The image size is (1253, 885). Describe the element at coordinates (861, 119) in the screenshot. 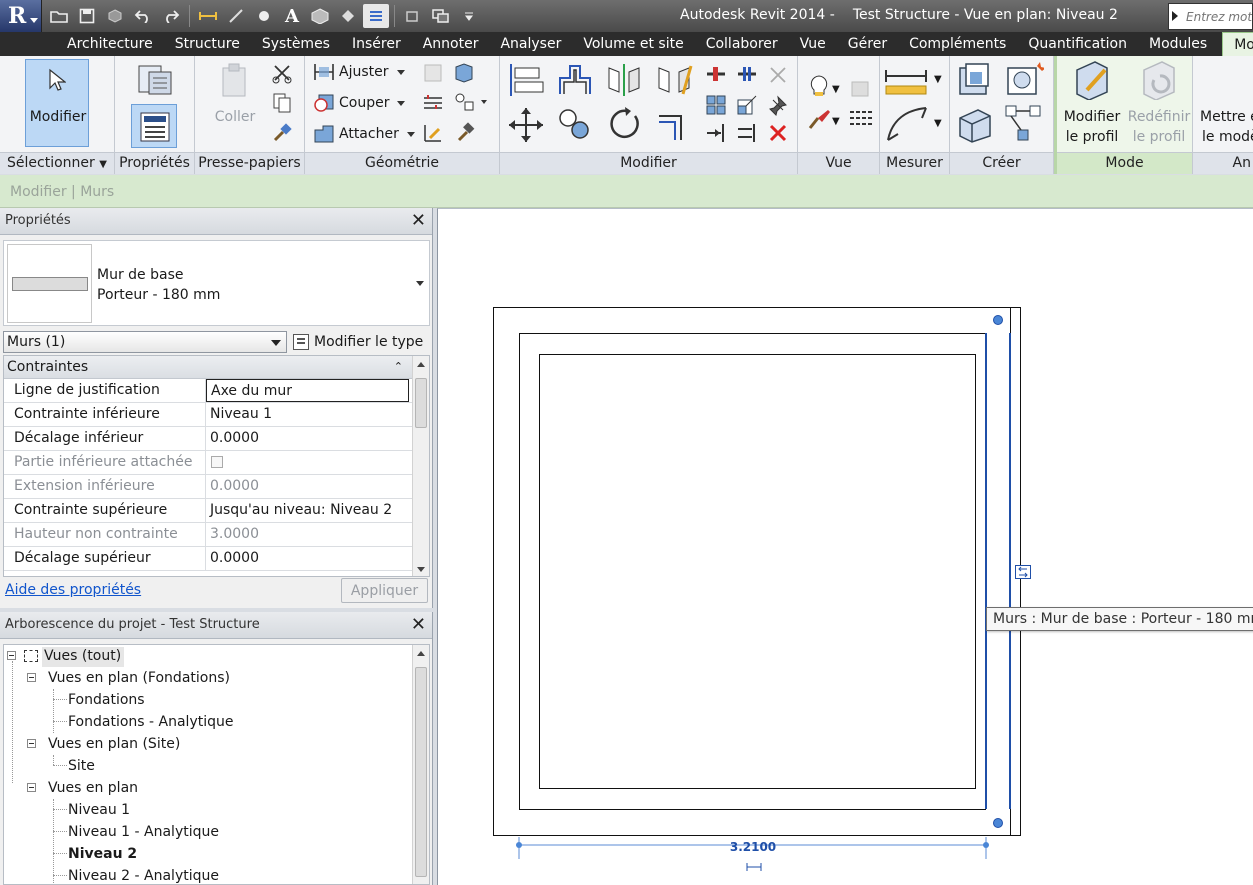

I see `line-work-icon` at that location.